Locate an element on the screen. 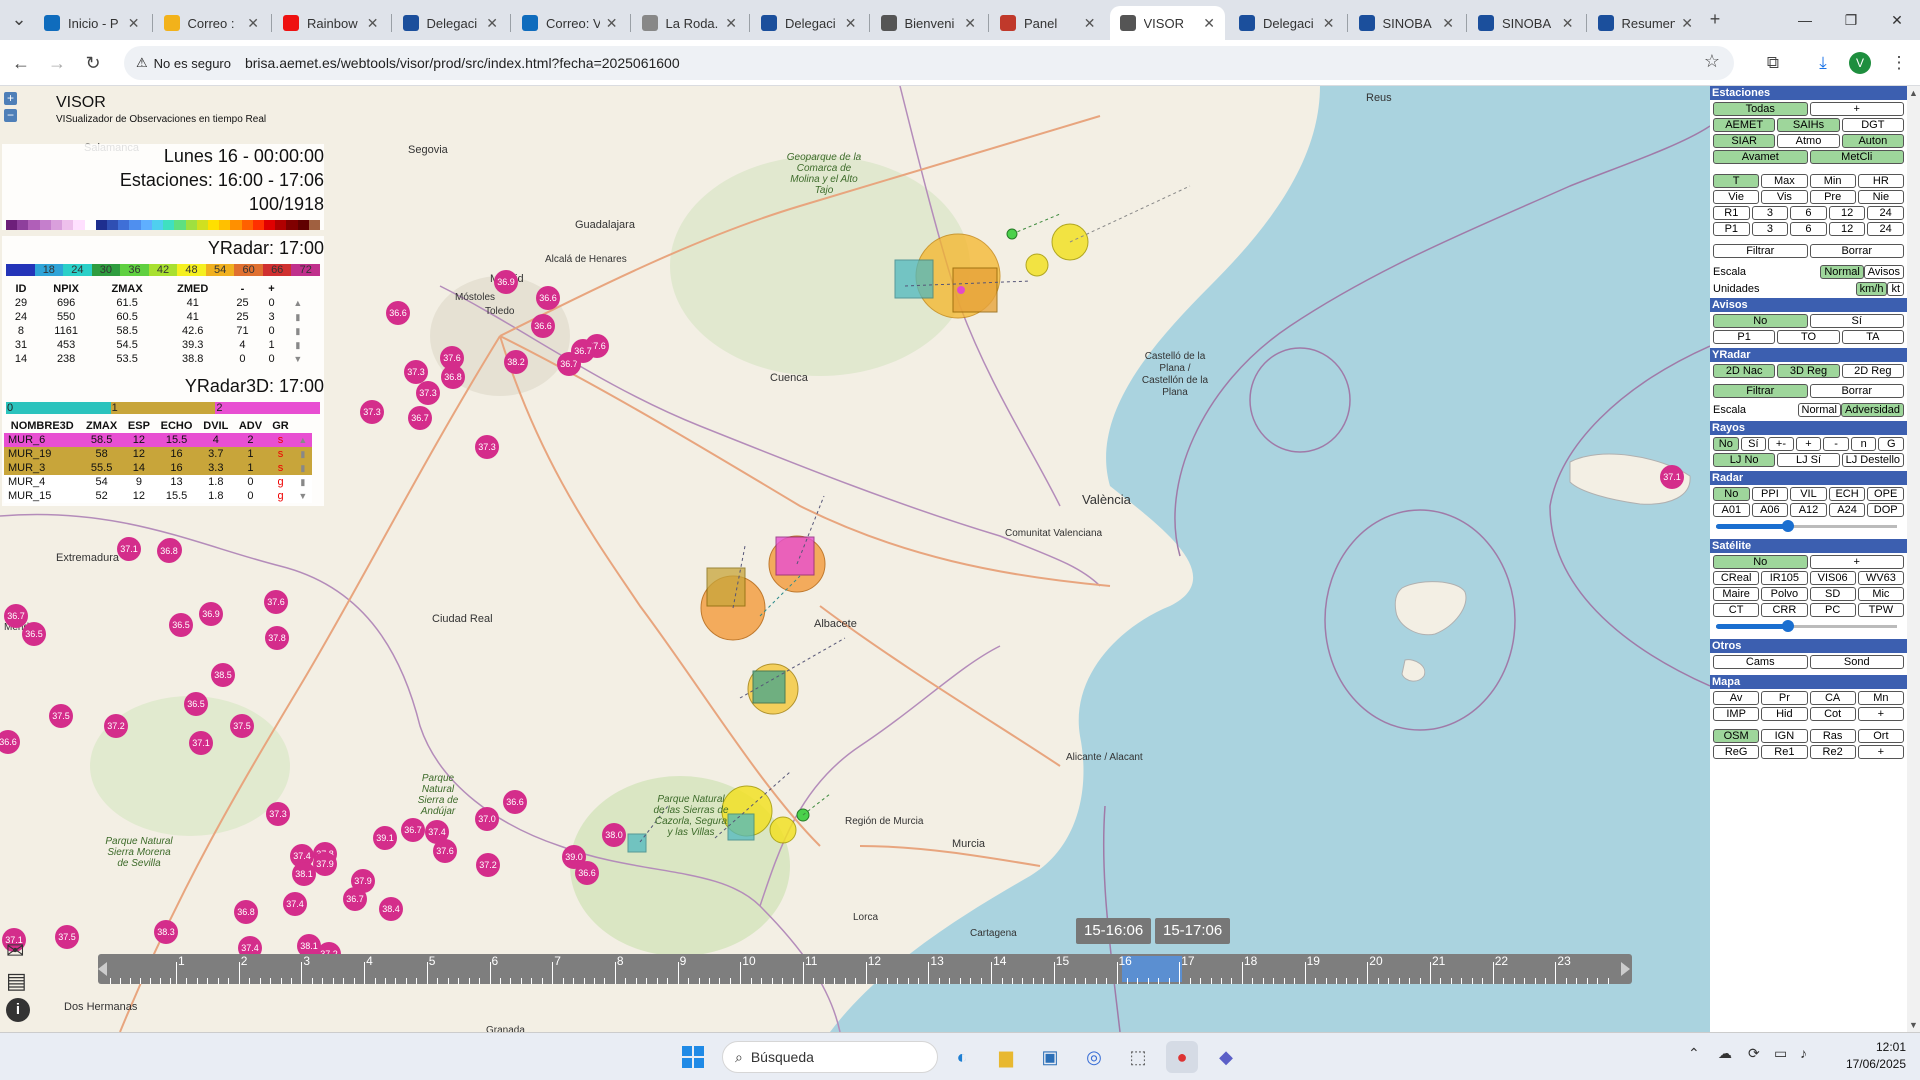  ot_row1-button: Sond is located at coordinates (1856, 662).